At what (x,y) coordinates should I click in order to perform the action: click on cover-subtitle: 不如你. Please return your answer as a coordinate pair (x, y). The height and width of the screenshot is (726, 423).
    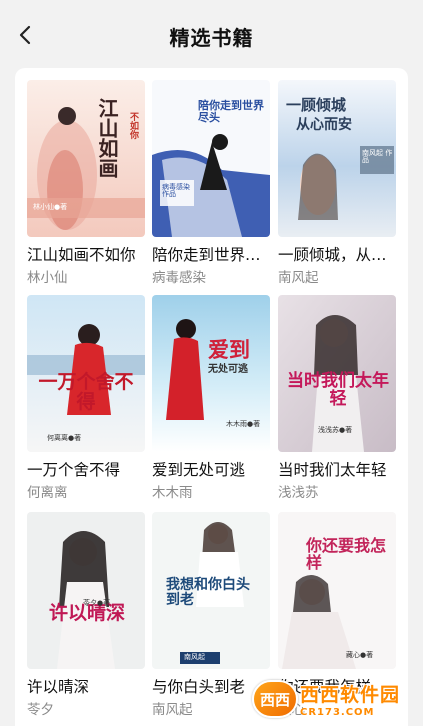
    Looking at the image, I should click on (133, 125).